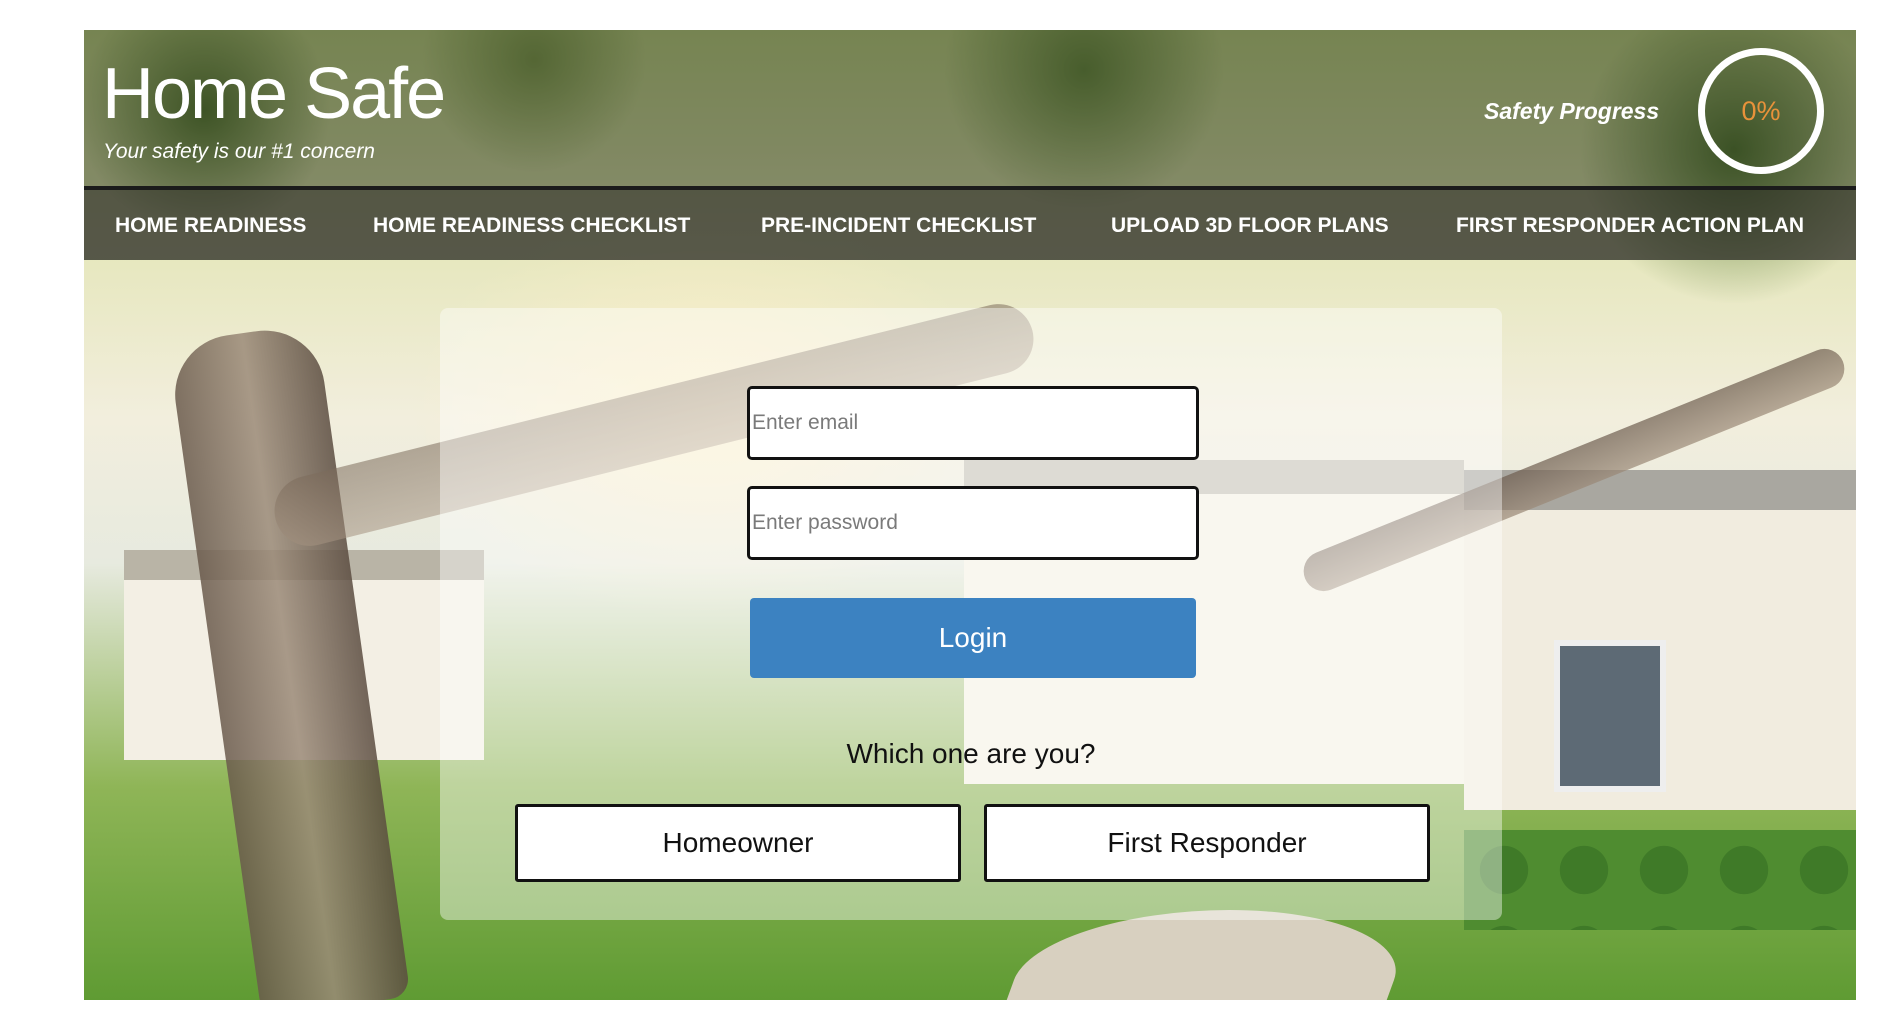  Describe the element at coordinates (1660, 880) in the screenshot. I see `background-hedge` at that location.